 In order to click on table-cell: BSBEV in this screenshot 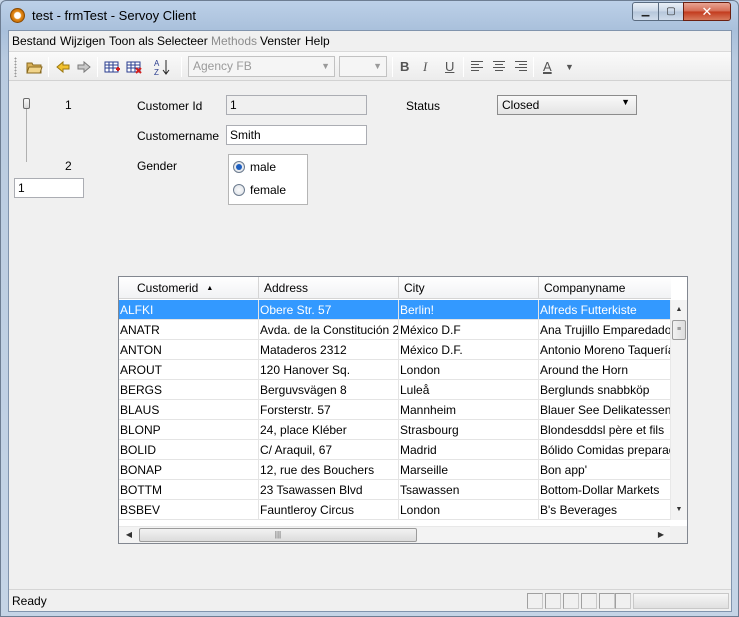, I will do `click(189, 510)`.